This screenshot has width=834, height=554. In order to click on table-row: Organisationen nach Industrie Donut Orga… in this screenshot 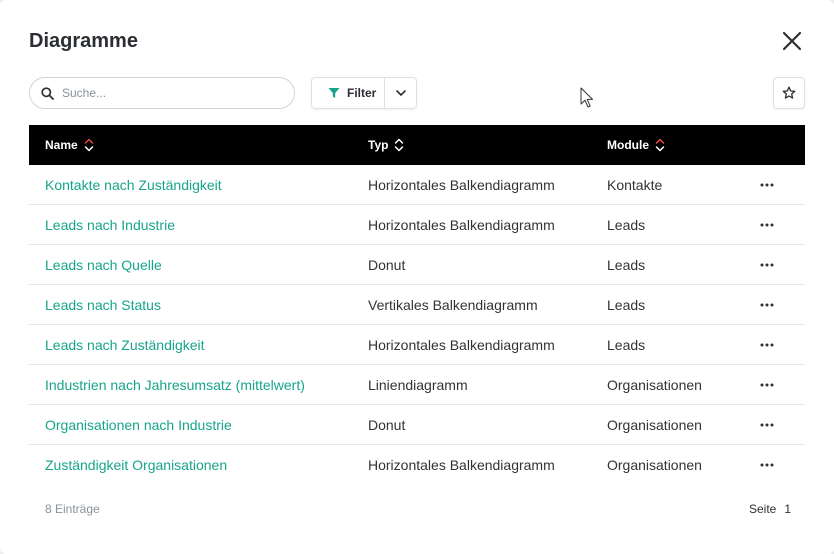, I will do `click(417, 425)`.